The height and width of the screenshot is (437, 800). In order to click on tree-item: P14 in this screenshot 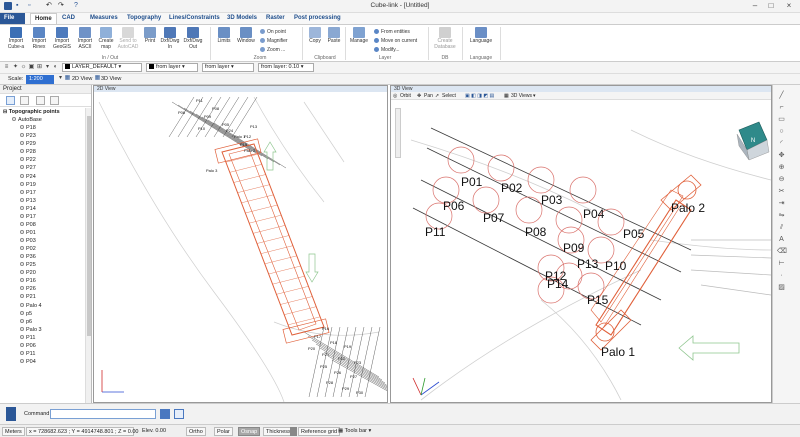, I will do `click(42, 209)`.